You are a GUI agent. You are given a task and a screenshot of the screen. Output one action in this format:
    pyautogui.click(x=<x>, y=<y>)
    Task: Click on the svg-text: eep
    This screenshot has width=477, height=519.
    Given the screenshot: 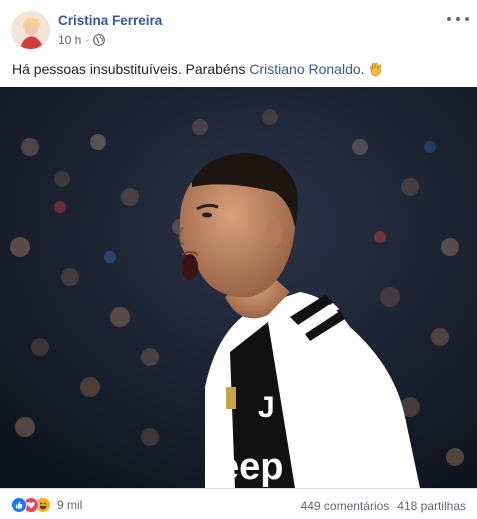 What is the action you would take?
    pyautogui.click(x=250, y=467)
    